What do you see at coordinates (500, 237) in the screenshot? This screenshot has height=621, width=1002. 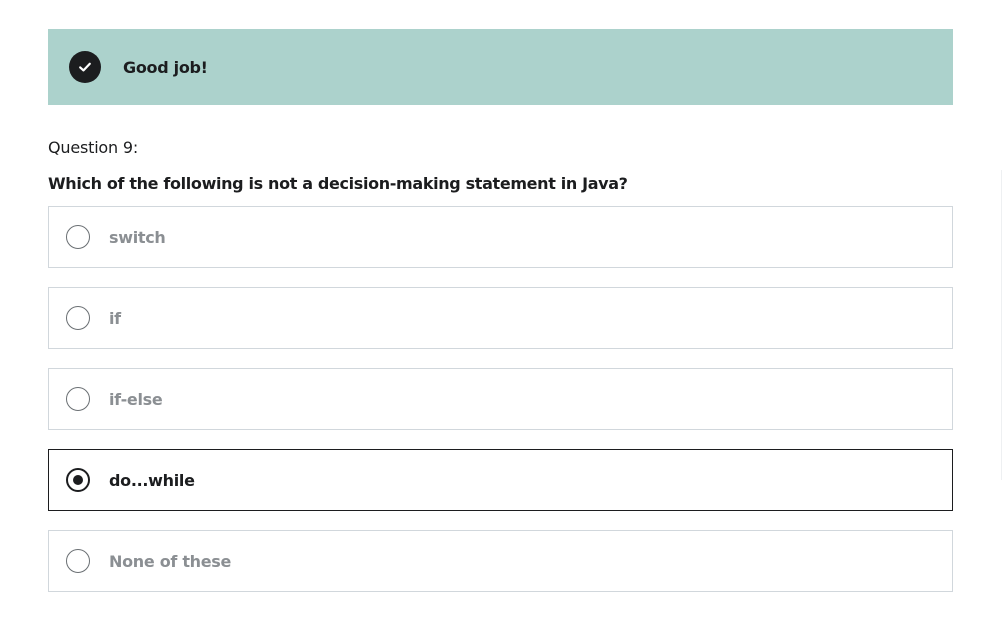 I see `answer-option-switch: switch` at bounding box center [500, 237].